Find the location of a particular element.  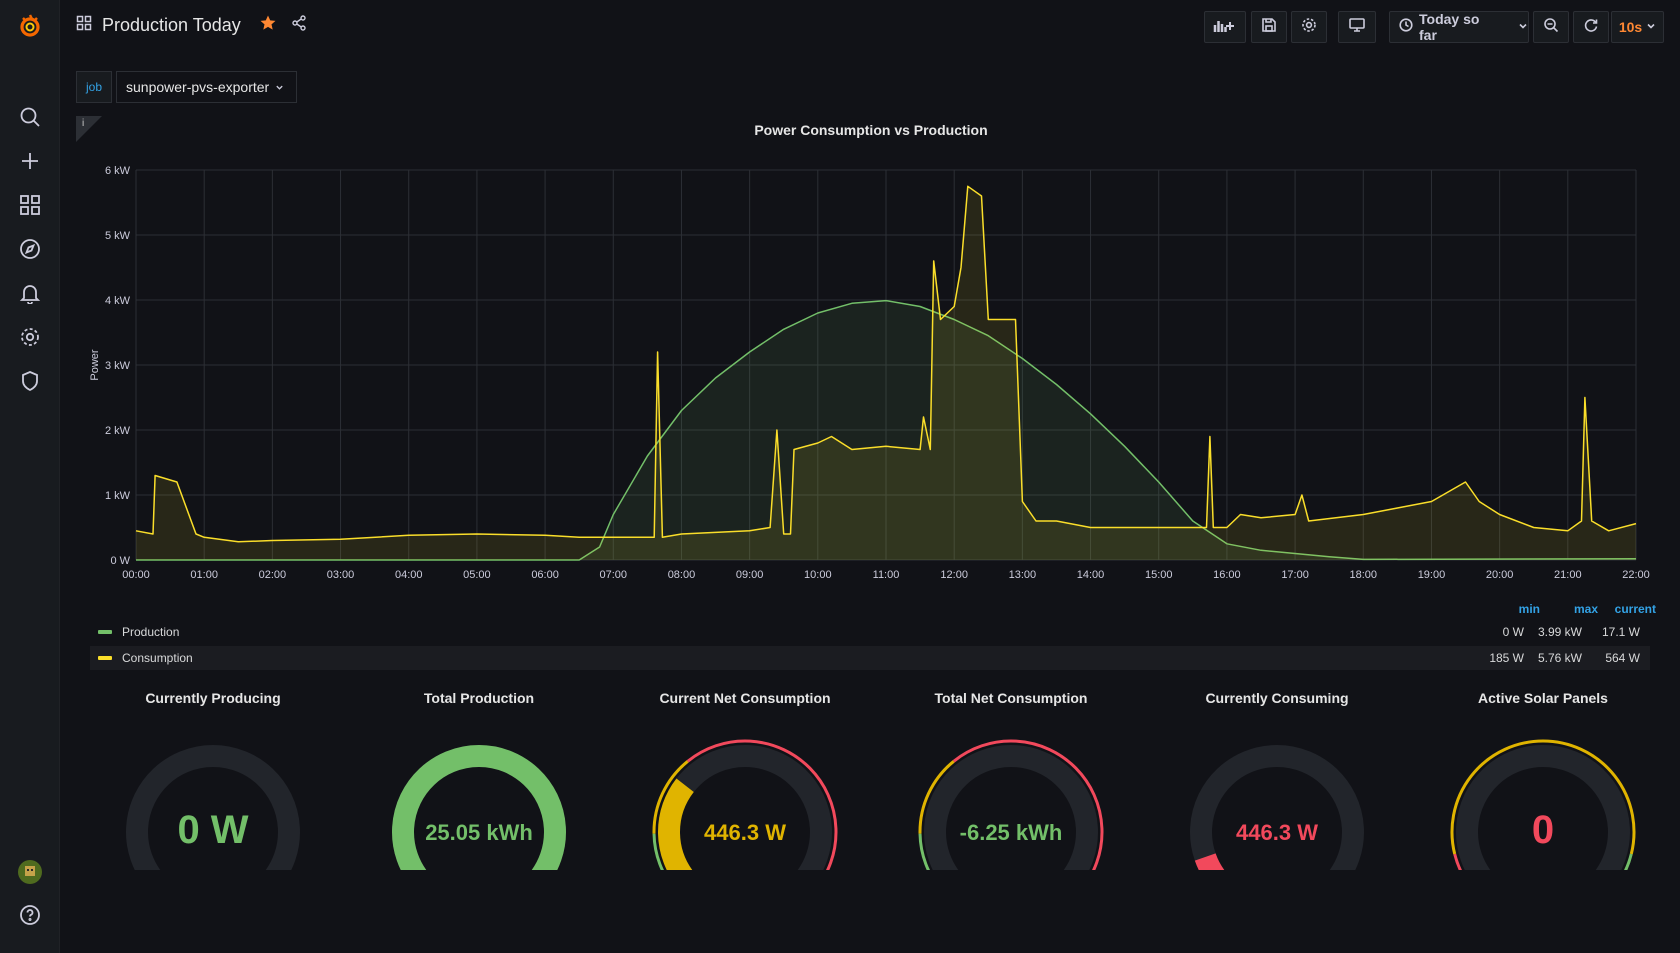

legend-header-current: current is located at coordinates (1627, 609).